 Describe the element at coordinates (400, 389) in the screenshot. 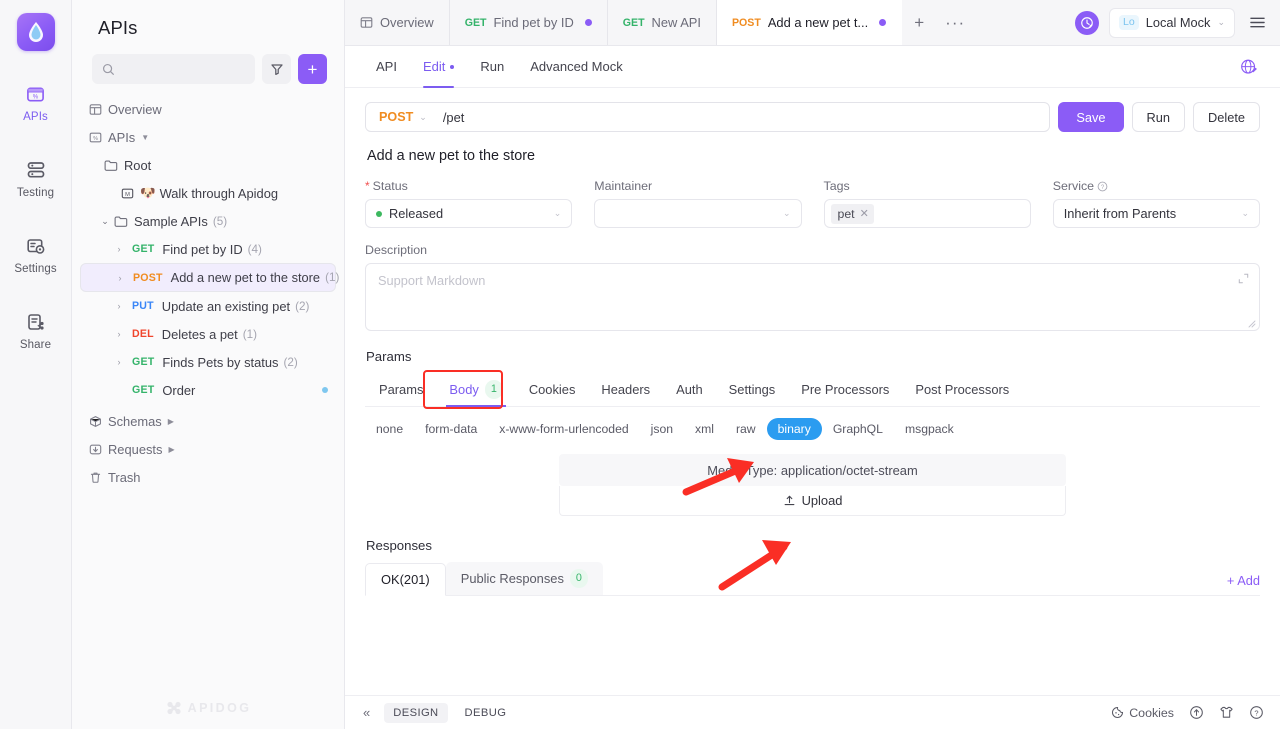

I see `params-tab-params: Params` at that location.